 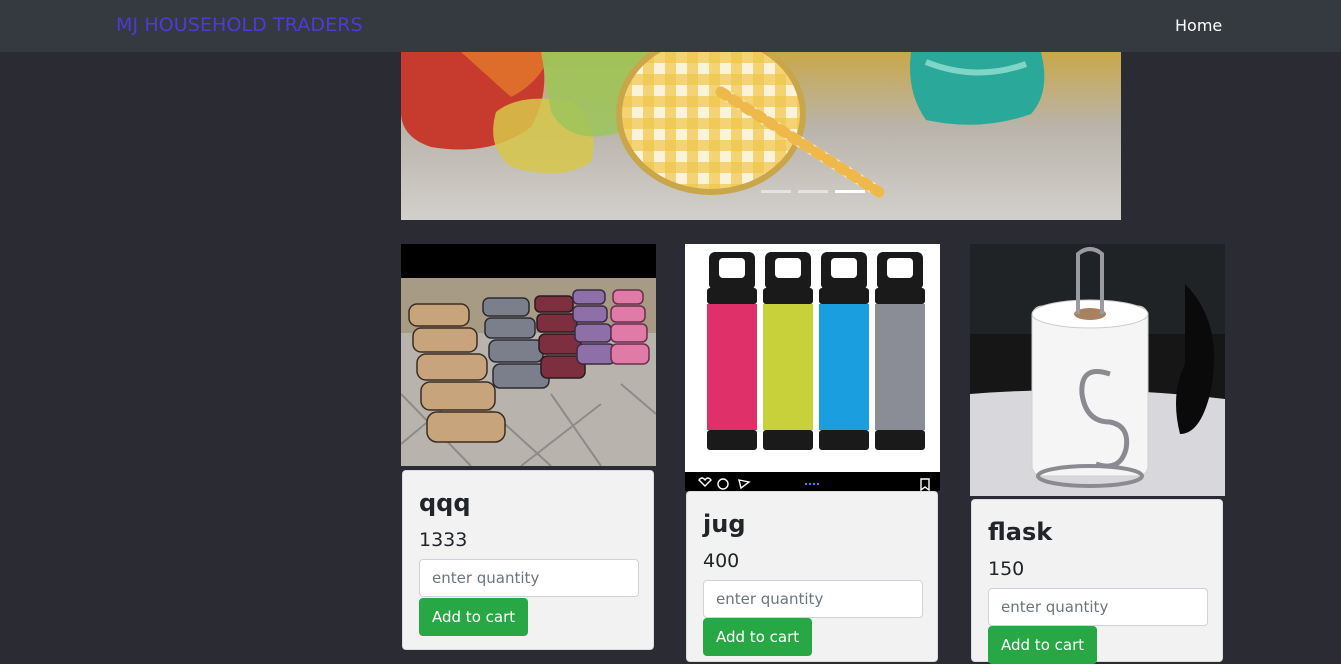 I want to click on product-card-jug: jug 400 Add to cart, so click(x=812, y=576).